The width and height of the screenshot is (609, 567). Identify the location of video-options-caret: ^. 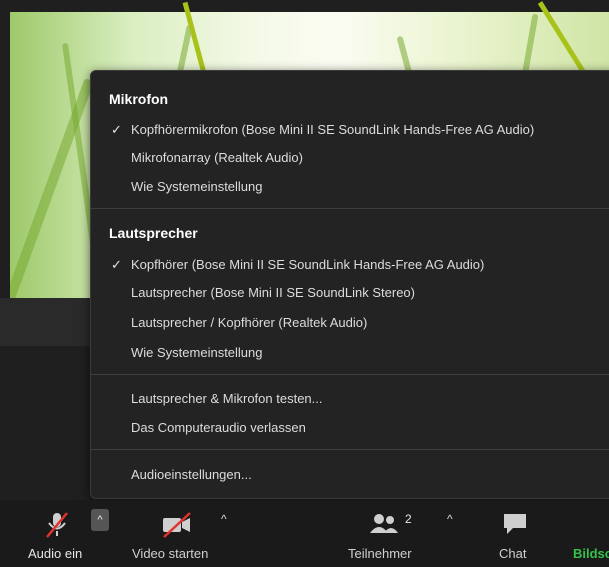
(224, 519).